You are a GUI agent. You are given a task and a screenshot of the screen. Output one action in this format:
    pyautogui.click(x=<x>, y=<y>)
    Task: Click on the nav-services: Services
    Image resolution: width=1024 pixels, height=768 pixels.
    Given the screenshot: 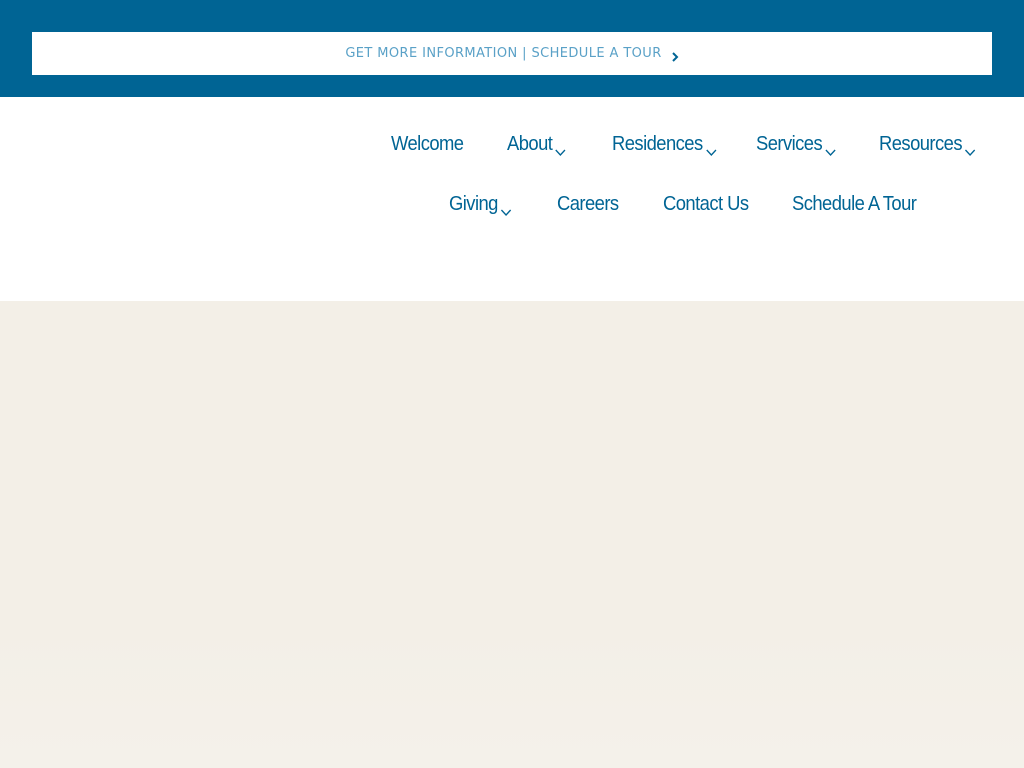 What is the action you would take?
    pyautogui.click(x=796, y=144)
    